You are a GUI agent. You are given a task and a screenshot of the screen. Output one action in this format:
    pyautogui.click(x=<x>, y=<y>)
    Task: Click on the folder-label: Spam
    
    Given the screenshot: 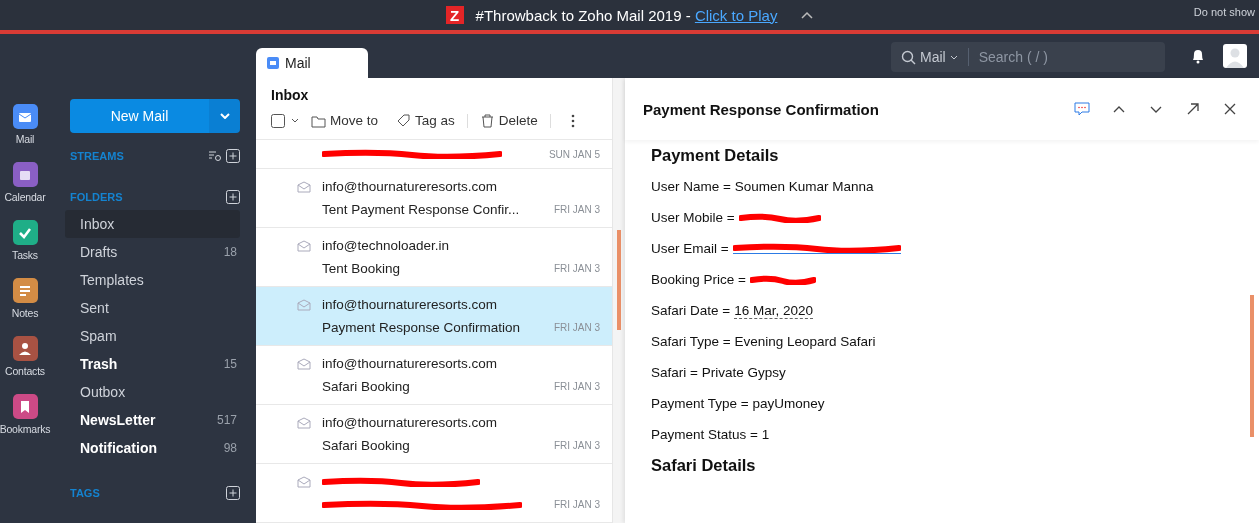 What is the action you would take?
    pyautogui.click(x=98, y=336)
    